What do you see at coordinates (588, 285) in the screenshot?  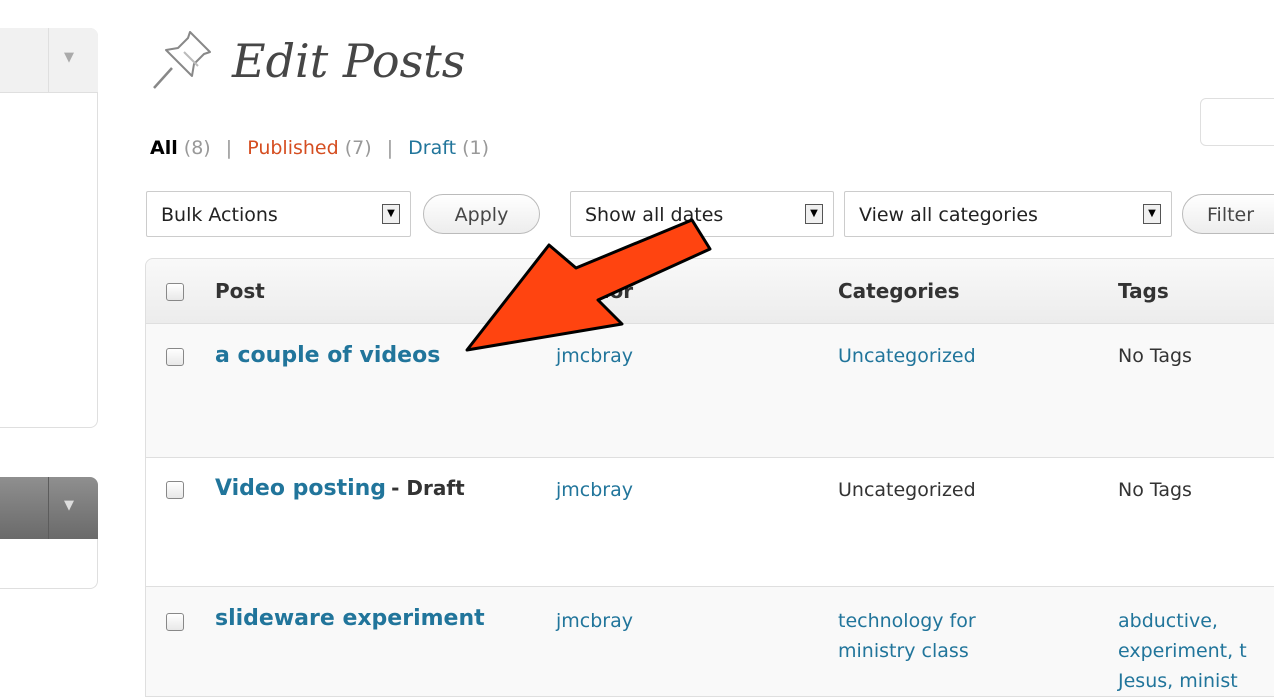 I see `annotation-arrow` at bounding box center [588, 285].